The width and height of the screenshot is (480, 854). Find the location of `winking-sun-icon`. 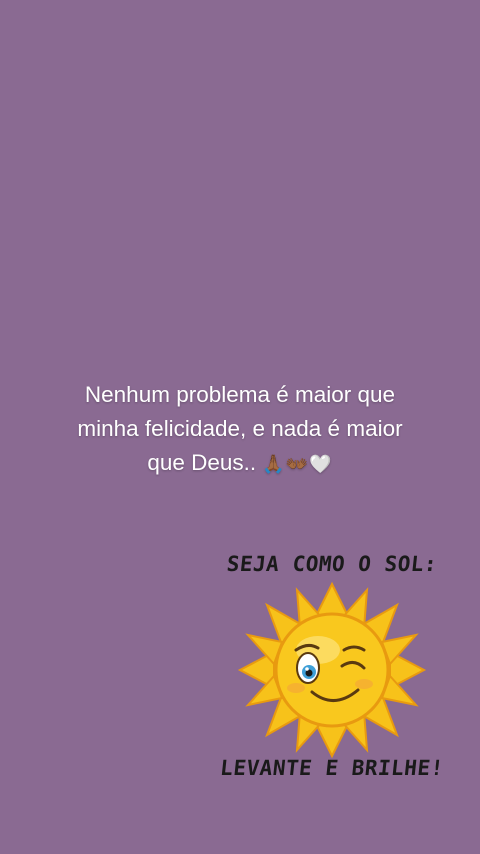

winking-sun-icon is located at coordinates (332, 670).